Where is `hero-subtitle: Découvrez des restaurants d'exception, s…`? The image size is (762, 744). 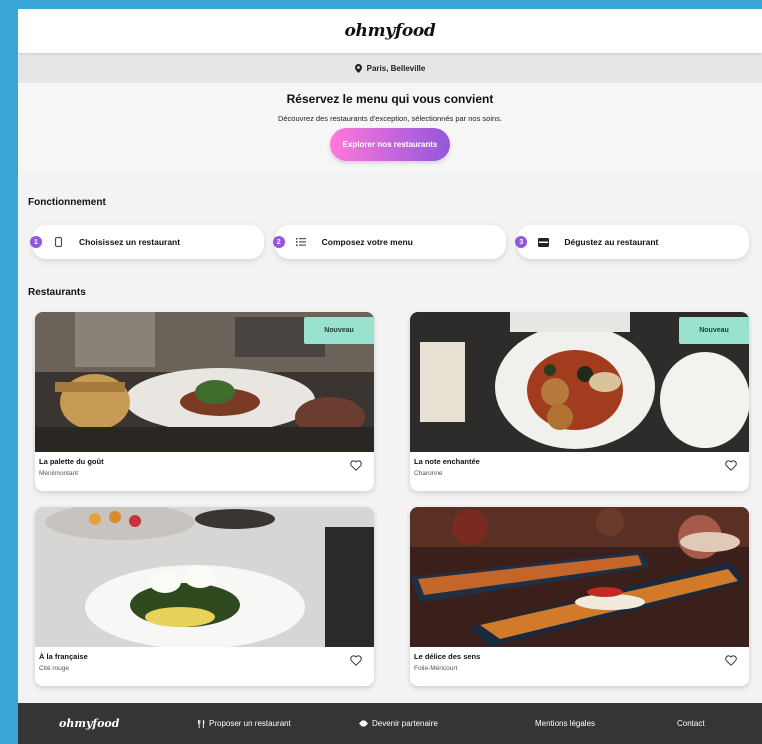 hero-subtitle: Découvrez des restaurants d'exception, s… is located at coordinates (390, 118).